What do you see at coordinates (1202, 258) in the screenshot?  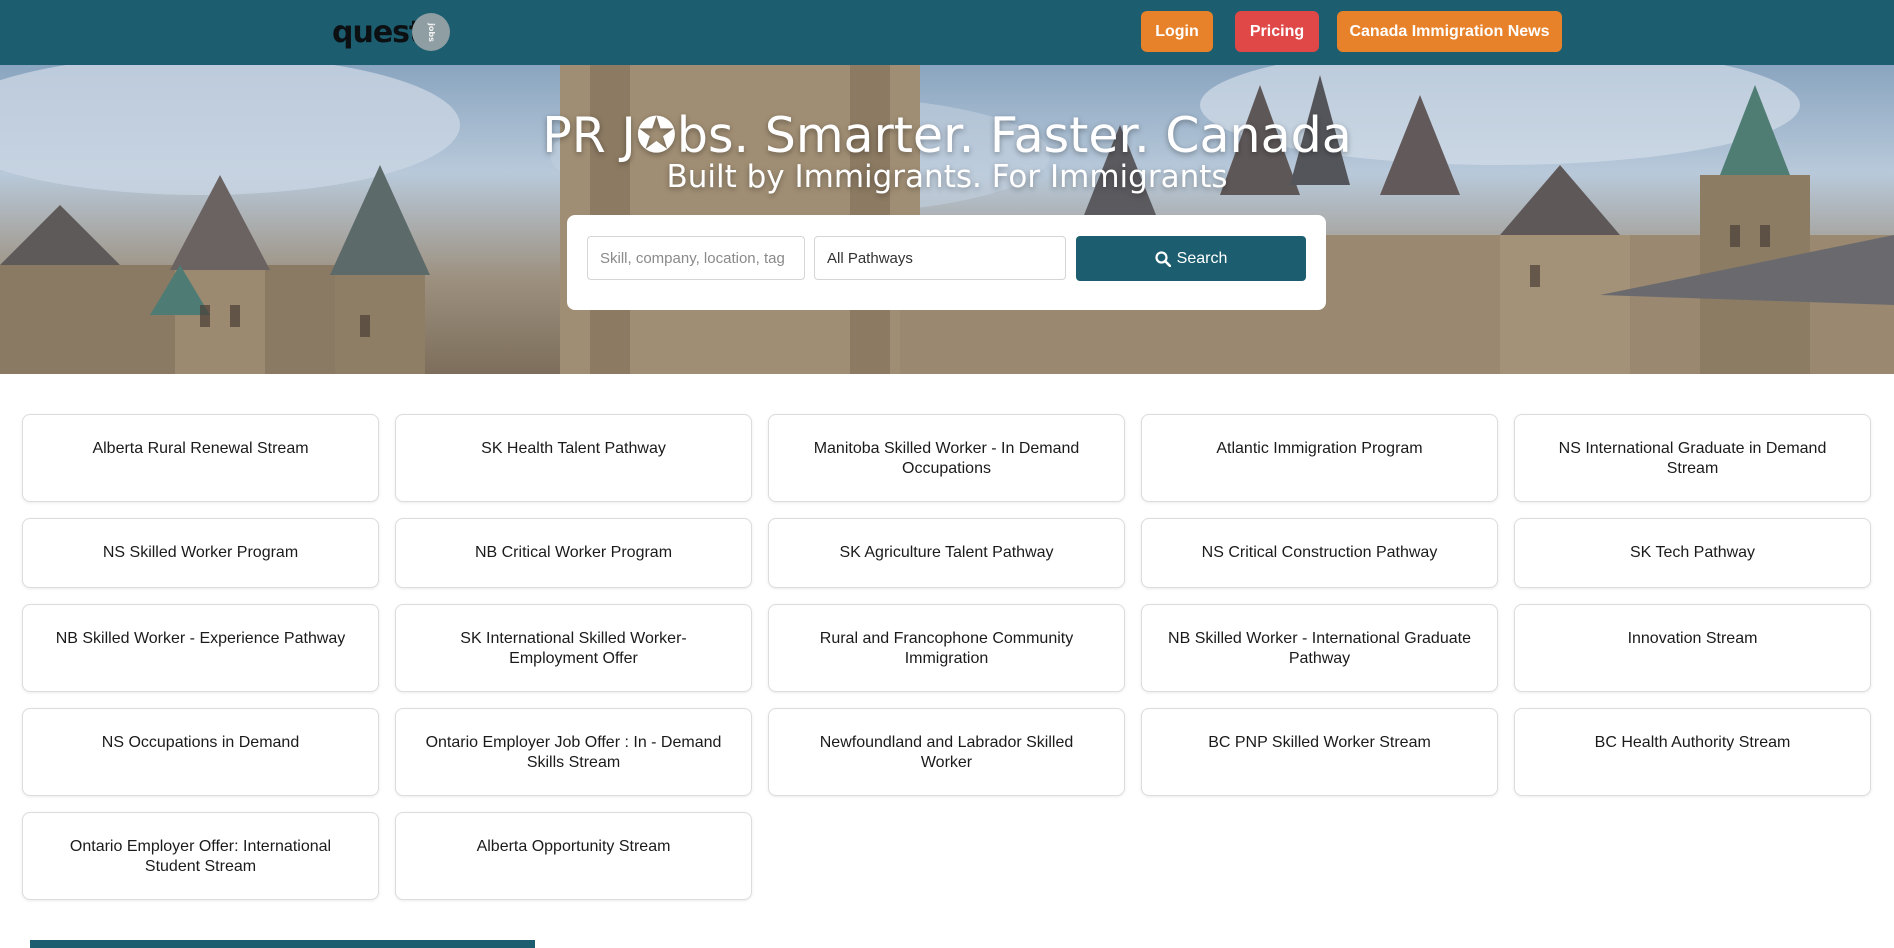 I see `search-button-label: Search` at bounding box center [1202, 258].